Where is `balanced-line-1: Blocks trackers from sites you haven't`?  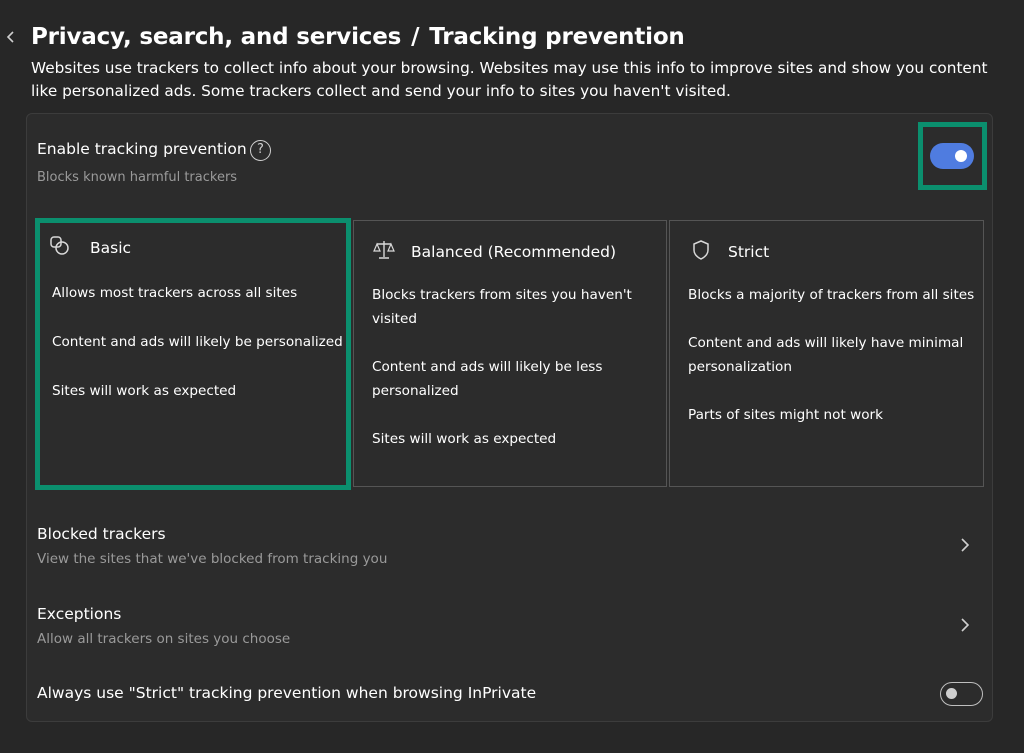 balanced-line-1: Blocks trackers from sites you haven't is located at coordinates (502, 295).